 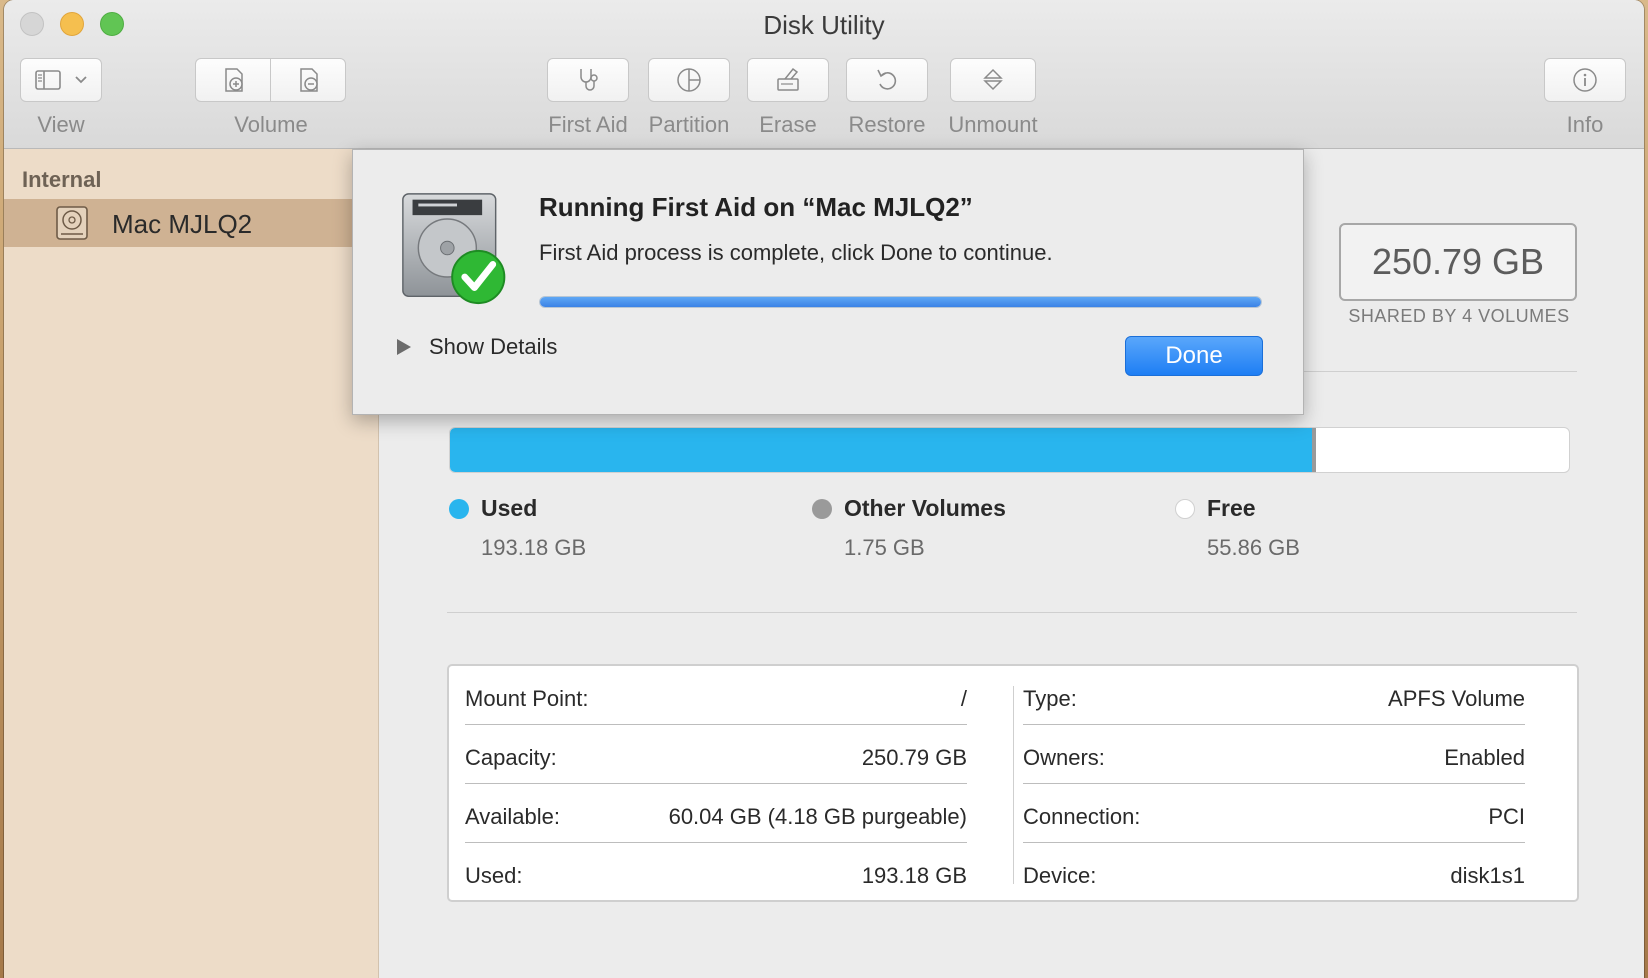 I want to click on restore-arrow-icon, so click(x=887, y=79).